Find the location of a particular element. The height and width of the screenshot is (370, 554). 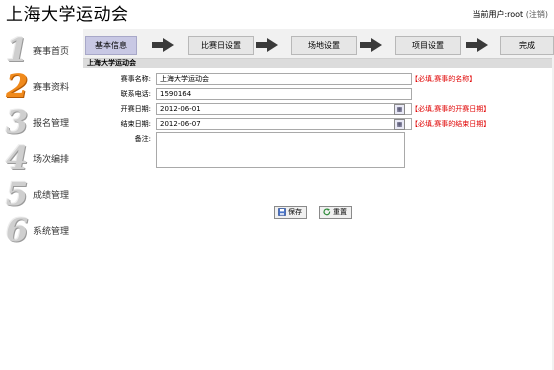

step-number-5-icon: 5 is located at coordinates (17, 194).